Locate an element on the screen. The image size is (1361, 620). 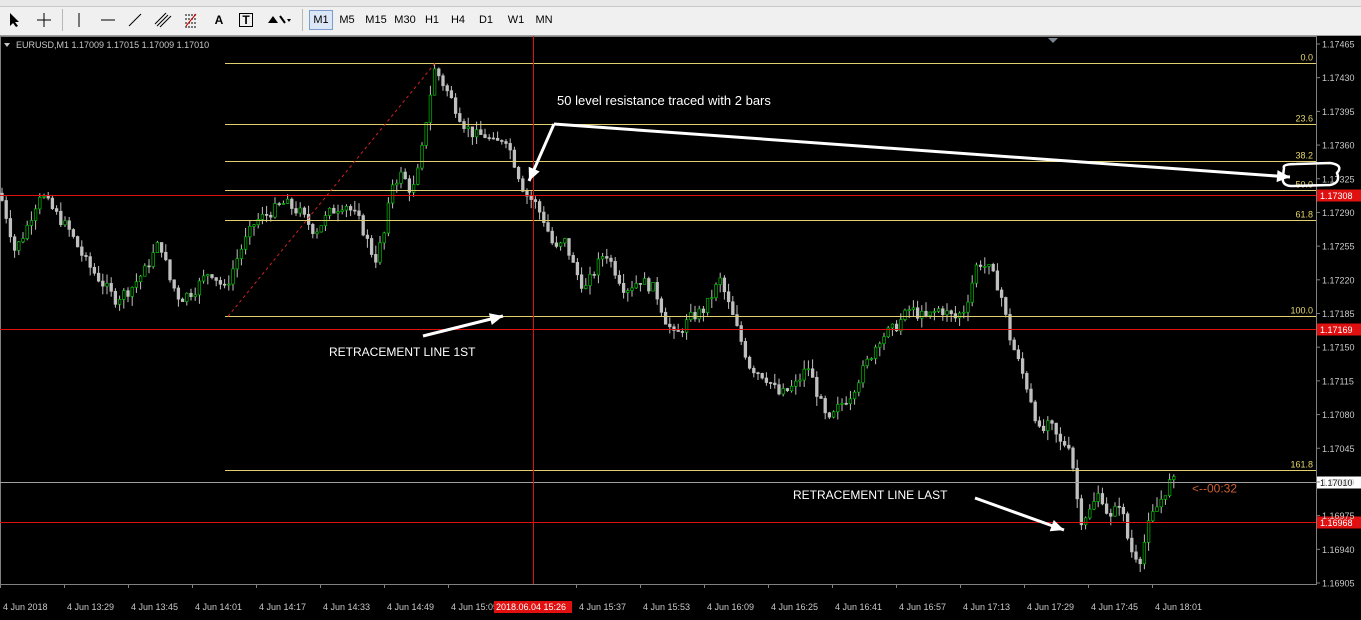
dropdown-triangle-icon is located at coordinates (7, 45).